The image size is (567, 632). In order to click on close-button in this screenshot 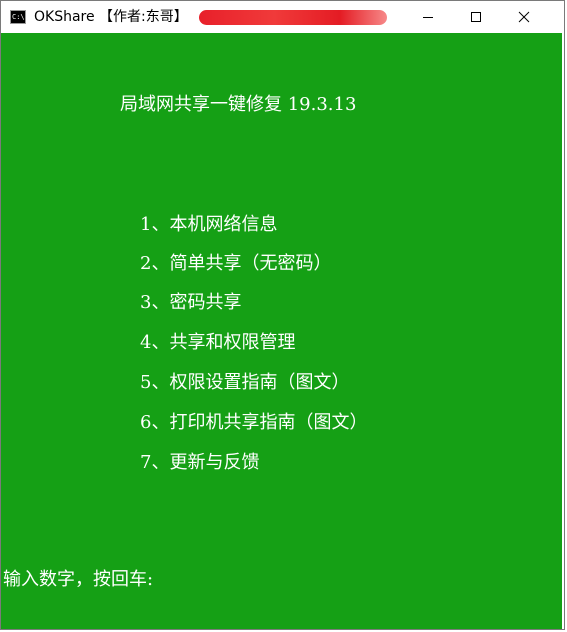, I will do `click(524, 17)`.